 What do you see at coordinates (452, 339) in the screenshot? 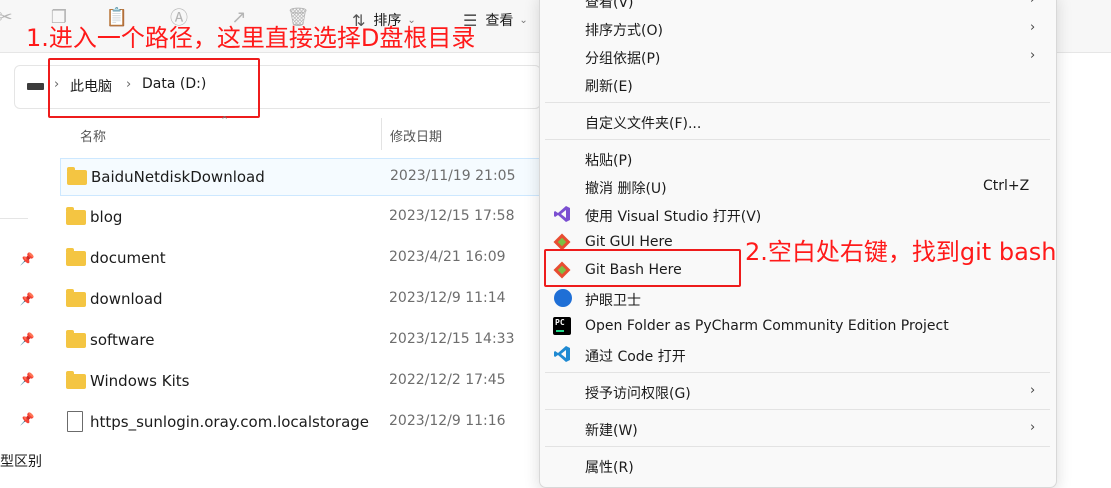
I see `file-modified-date: 2023/12/15 14:33` at bounding box center [452, 339].